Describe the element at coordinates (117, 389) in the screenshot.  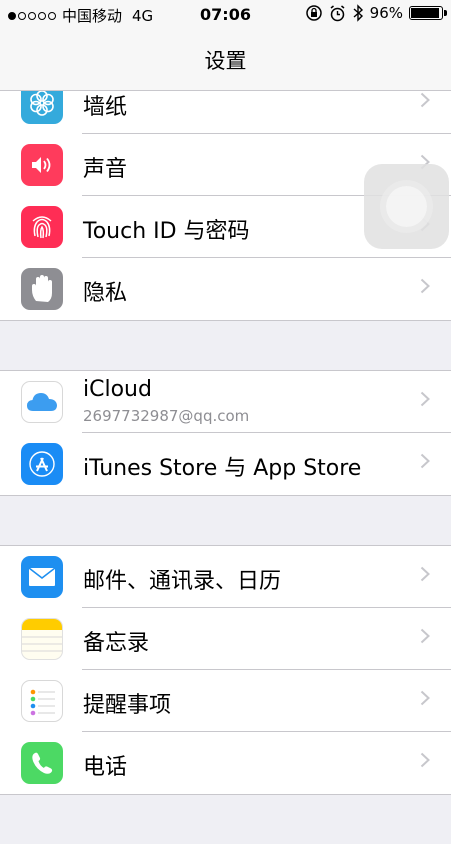
I see `settings-row-label: iCloud` at that location.